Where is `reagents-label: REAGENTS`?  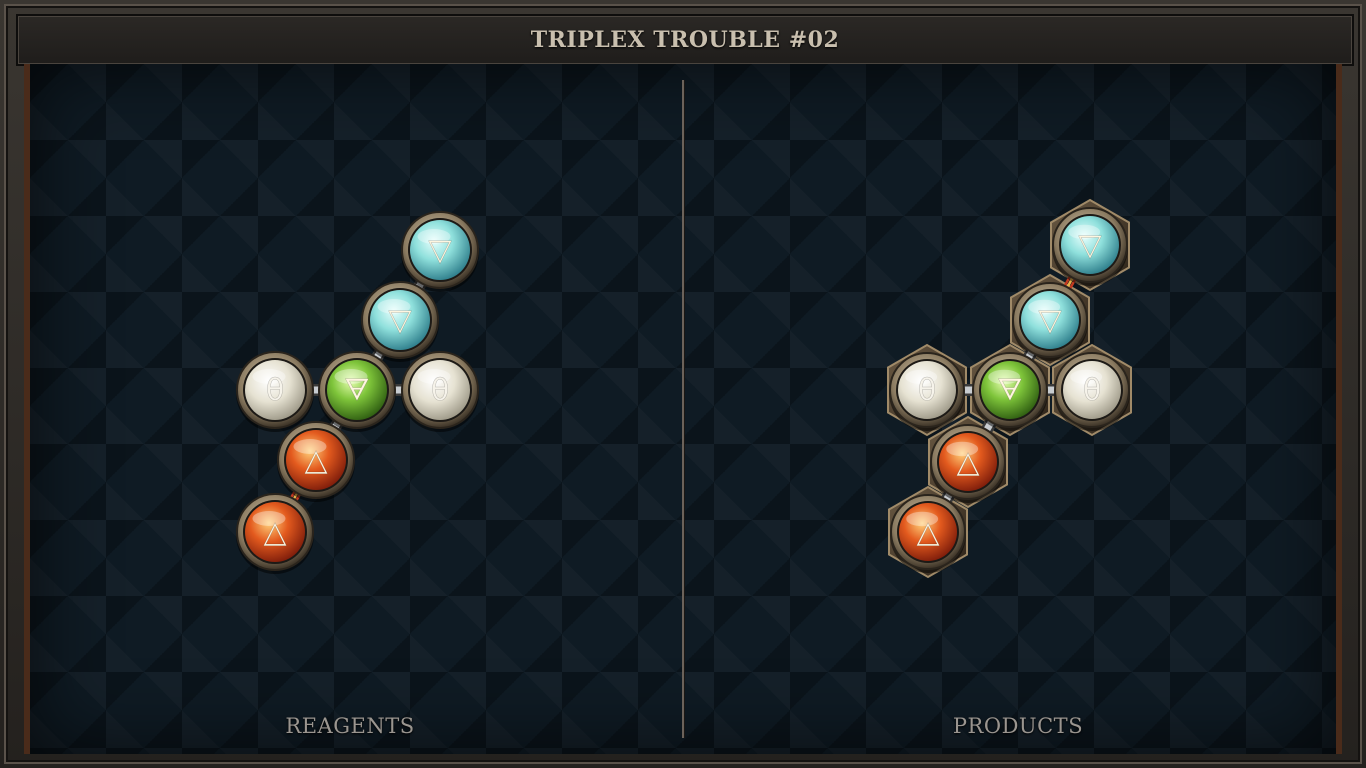 reagents-label: REAGENTS is located at coordinates (350, 726).